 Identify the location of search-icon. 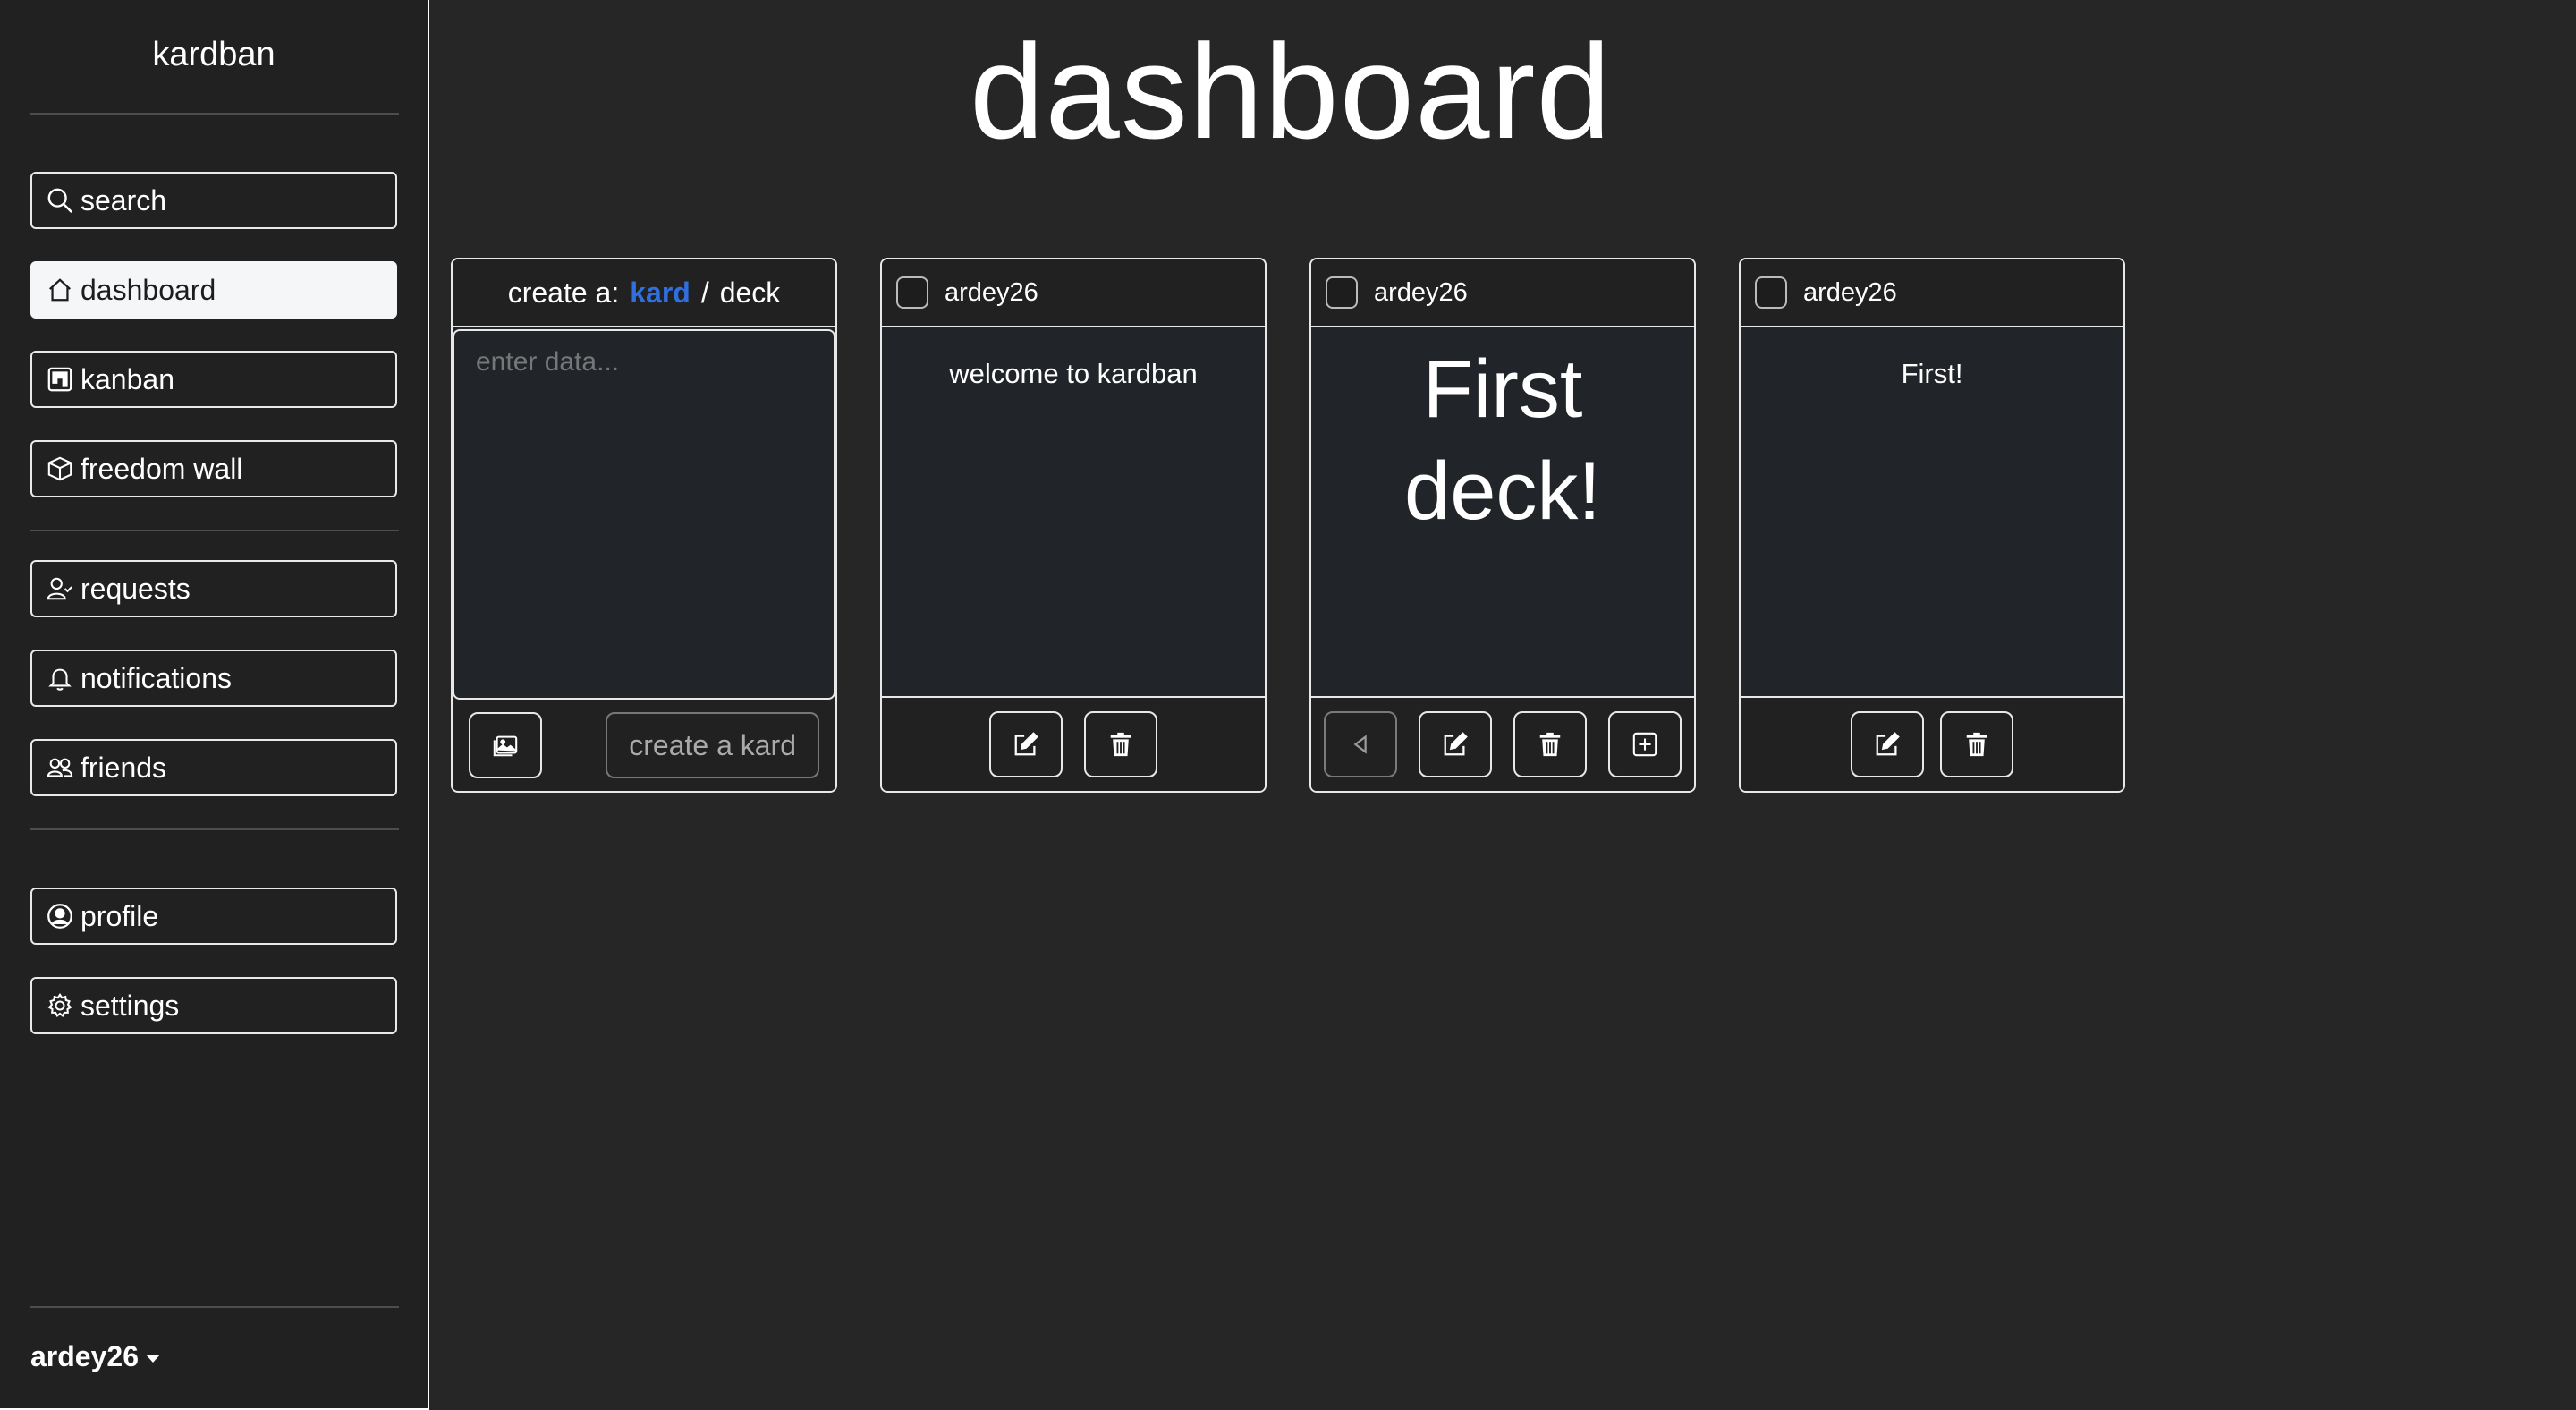
(60, 201).